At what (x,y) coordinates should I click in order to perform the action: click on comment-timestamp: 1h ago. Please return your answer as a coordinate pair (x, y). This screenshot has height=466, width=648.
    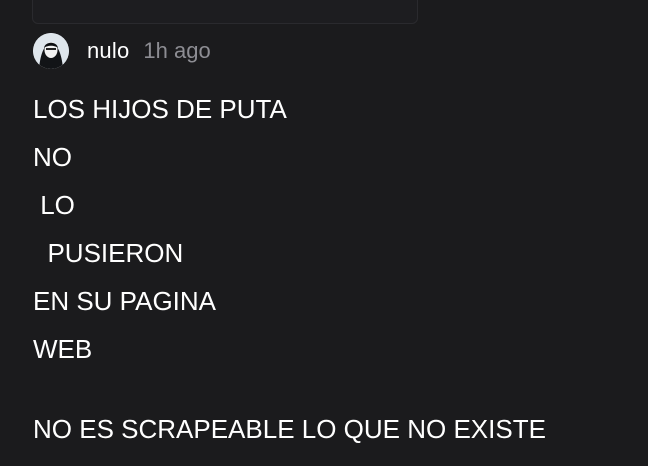
    Looking at the image, I should click on (176, 51).